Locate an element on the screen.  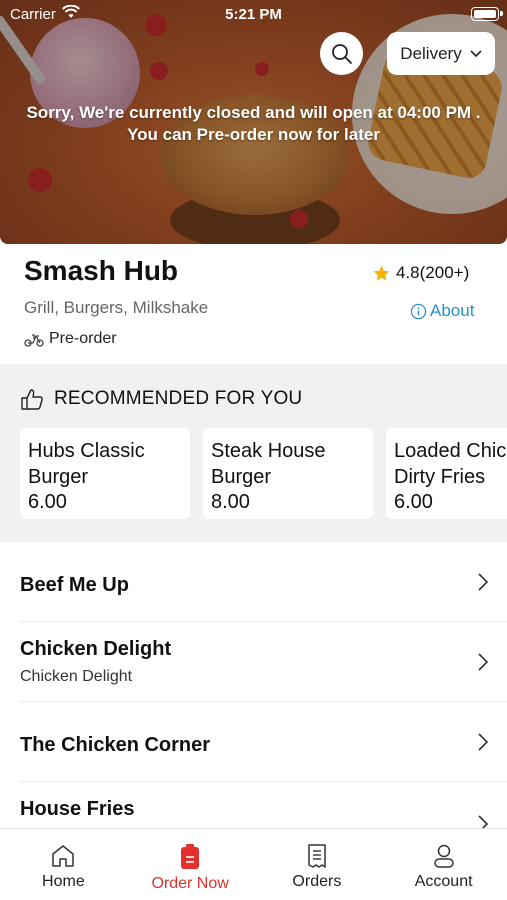
bottom-tab-bar: Home Order Now Orders Account is located at coordinates (253, 864).